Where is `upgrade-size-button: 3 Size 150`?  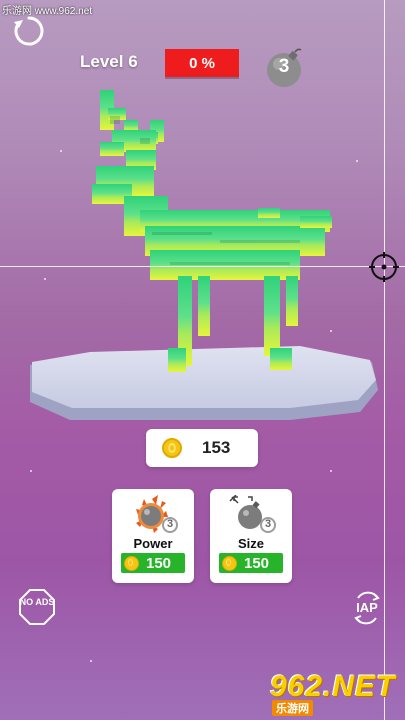
upgrade-size-button: 3 Size 150 is located at coordinates (251, 536).